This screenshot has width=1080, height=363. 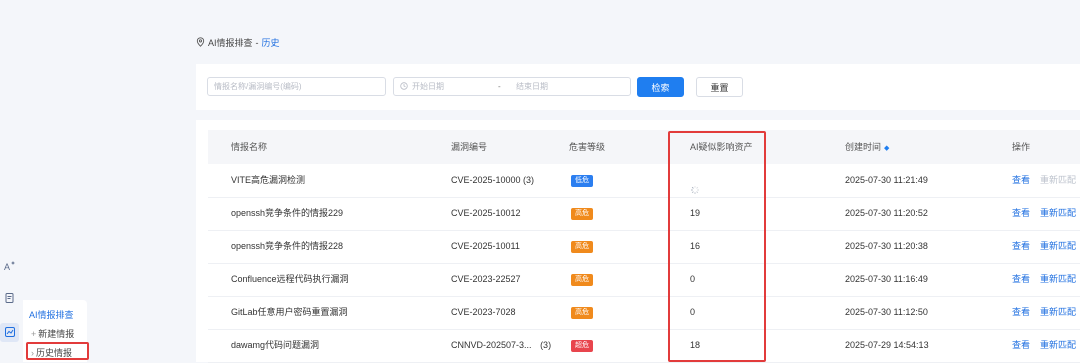 I want to click on created-time: 2025-07-30 11:20:38, so click(x=886, y=246).